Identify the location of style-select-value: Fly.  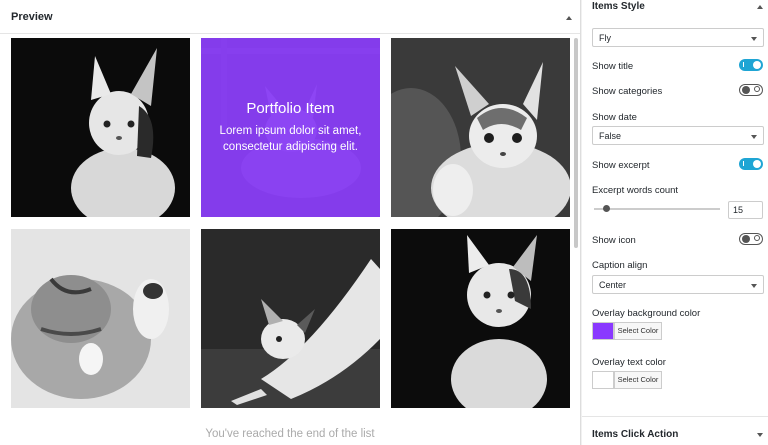
(605, 38).